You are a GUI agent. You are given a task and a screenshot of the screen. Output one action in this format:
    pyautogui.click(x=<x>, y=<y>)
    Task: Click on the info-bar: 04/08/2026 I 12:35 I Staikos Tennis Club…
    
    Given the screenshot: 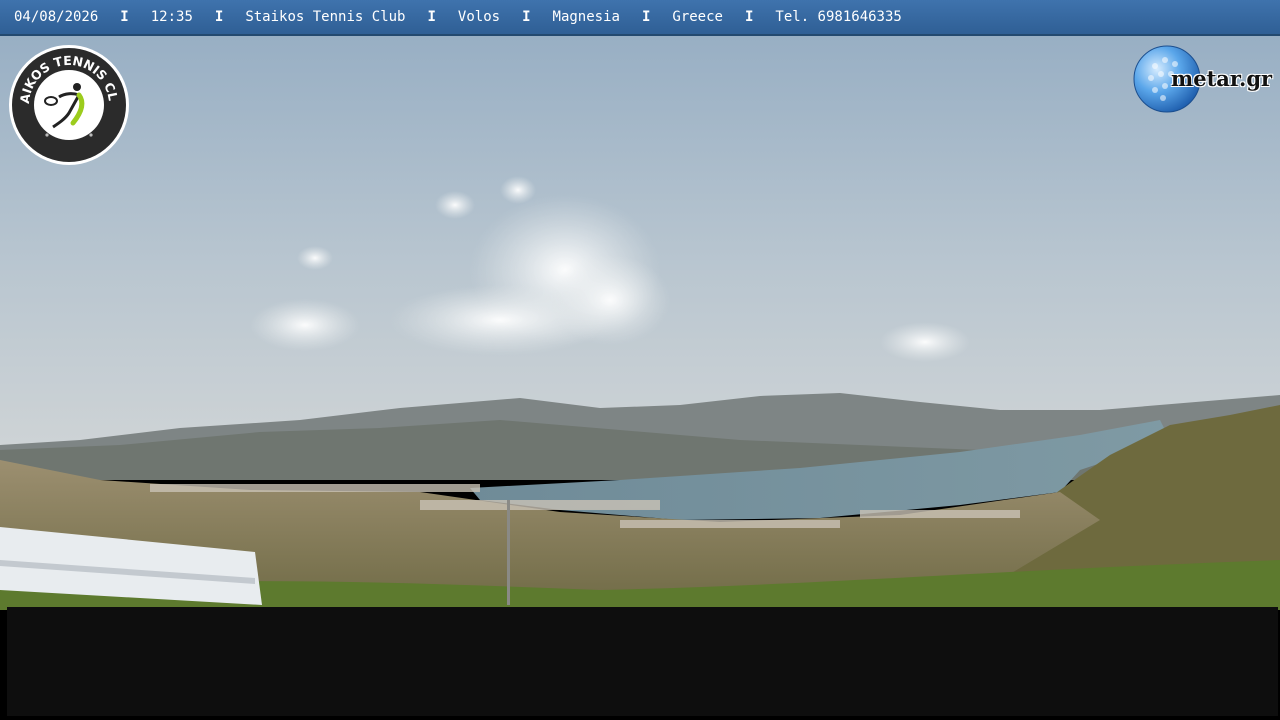 What is the action you would take?
    pyautogui.click(x=640, y=18)
    